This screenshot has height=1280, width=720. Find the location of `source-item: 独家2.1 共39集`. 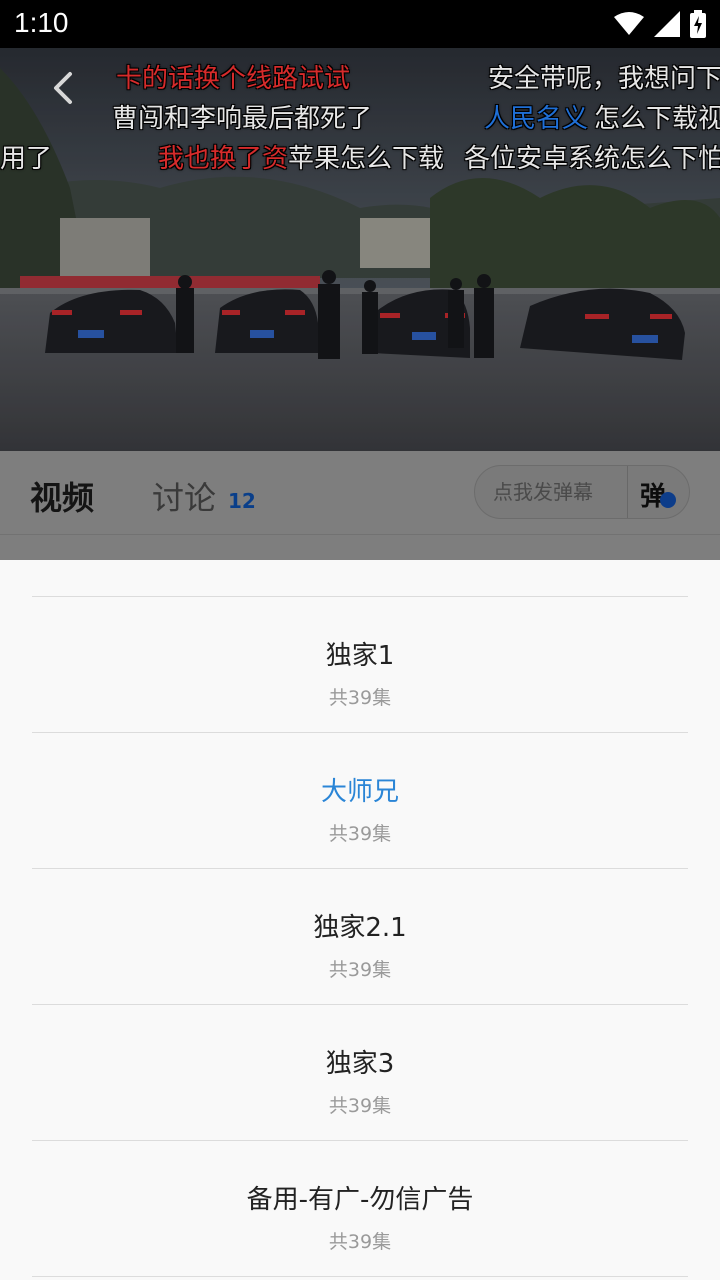

source-item: 独家2.1 共39集 is located at coordinates (360, 936).